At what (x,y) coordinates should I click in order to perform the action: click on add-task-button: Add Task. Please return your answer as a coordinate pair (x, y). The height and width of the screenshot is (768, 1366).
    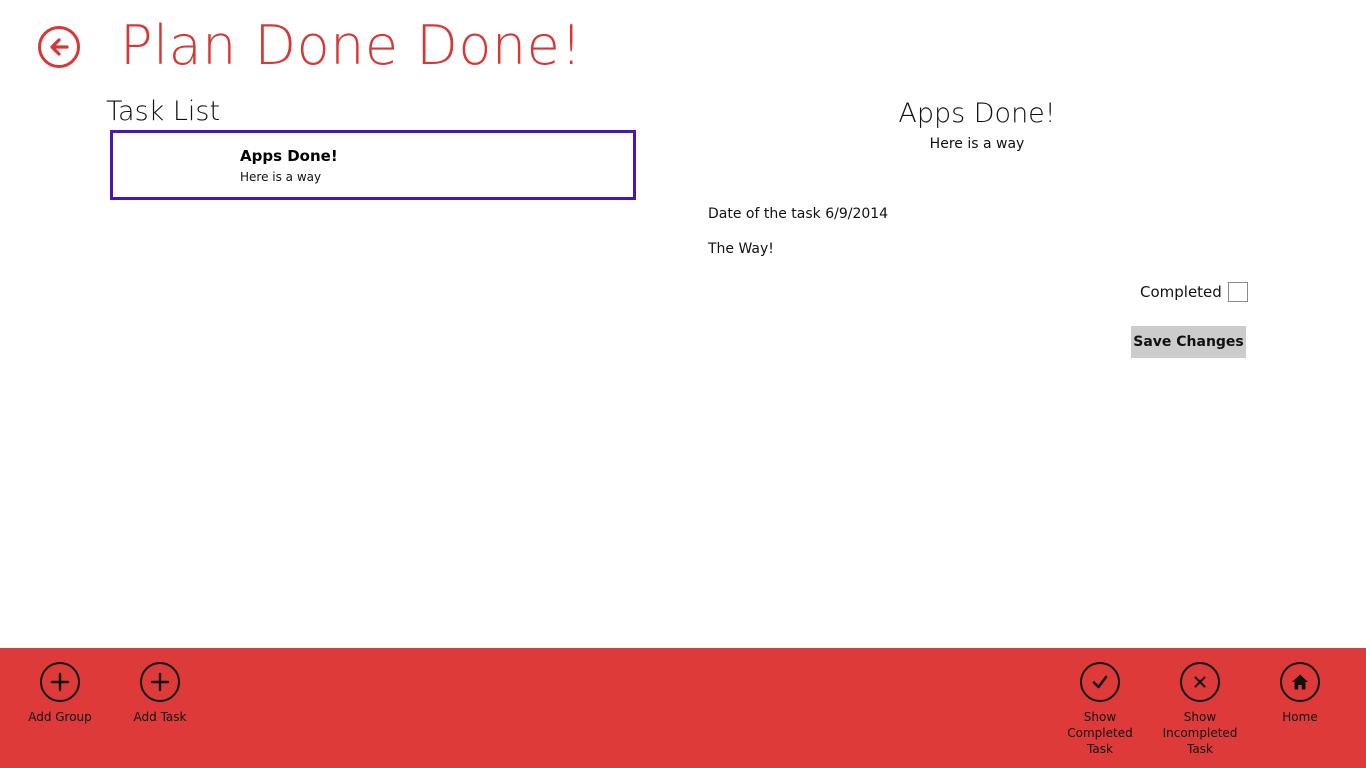
    Looking at the image, I should click on (160, 693).